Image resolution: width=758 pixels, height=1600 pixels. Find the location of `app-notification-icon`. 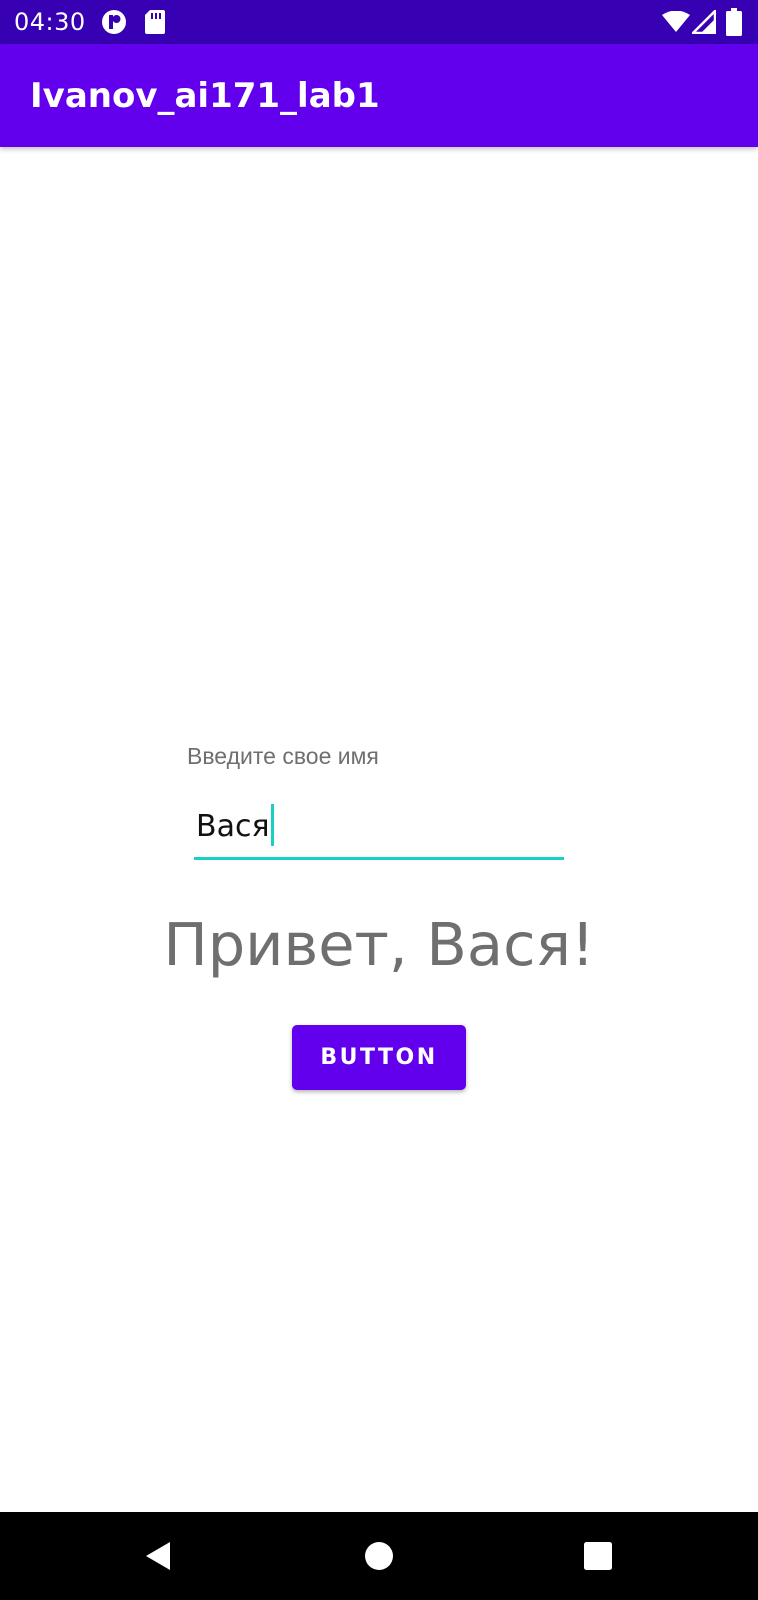

app-notification-icon is located at coordinates (114, 24).